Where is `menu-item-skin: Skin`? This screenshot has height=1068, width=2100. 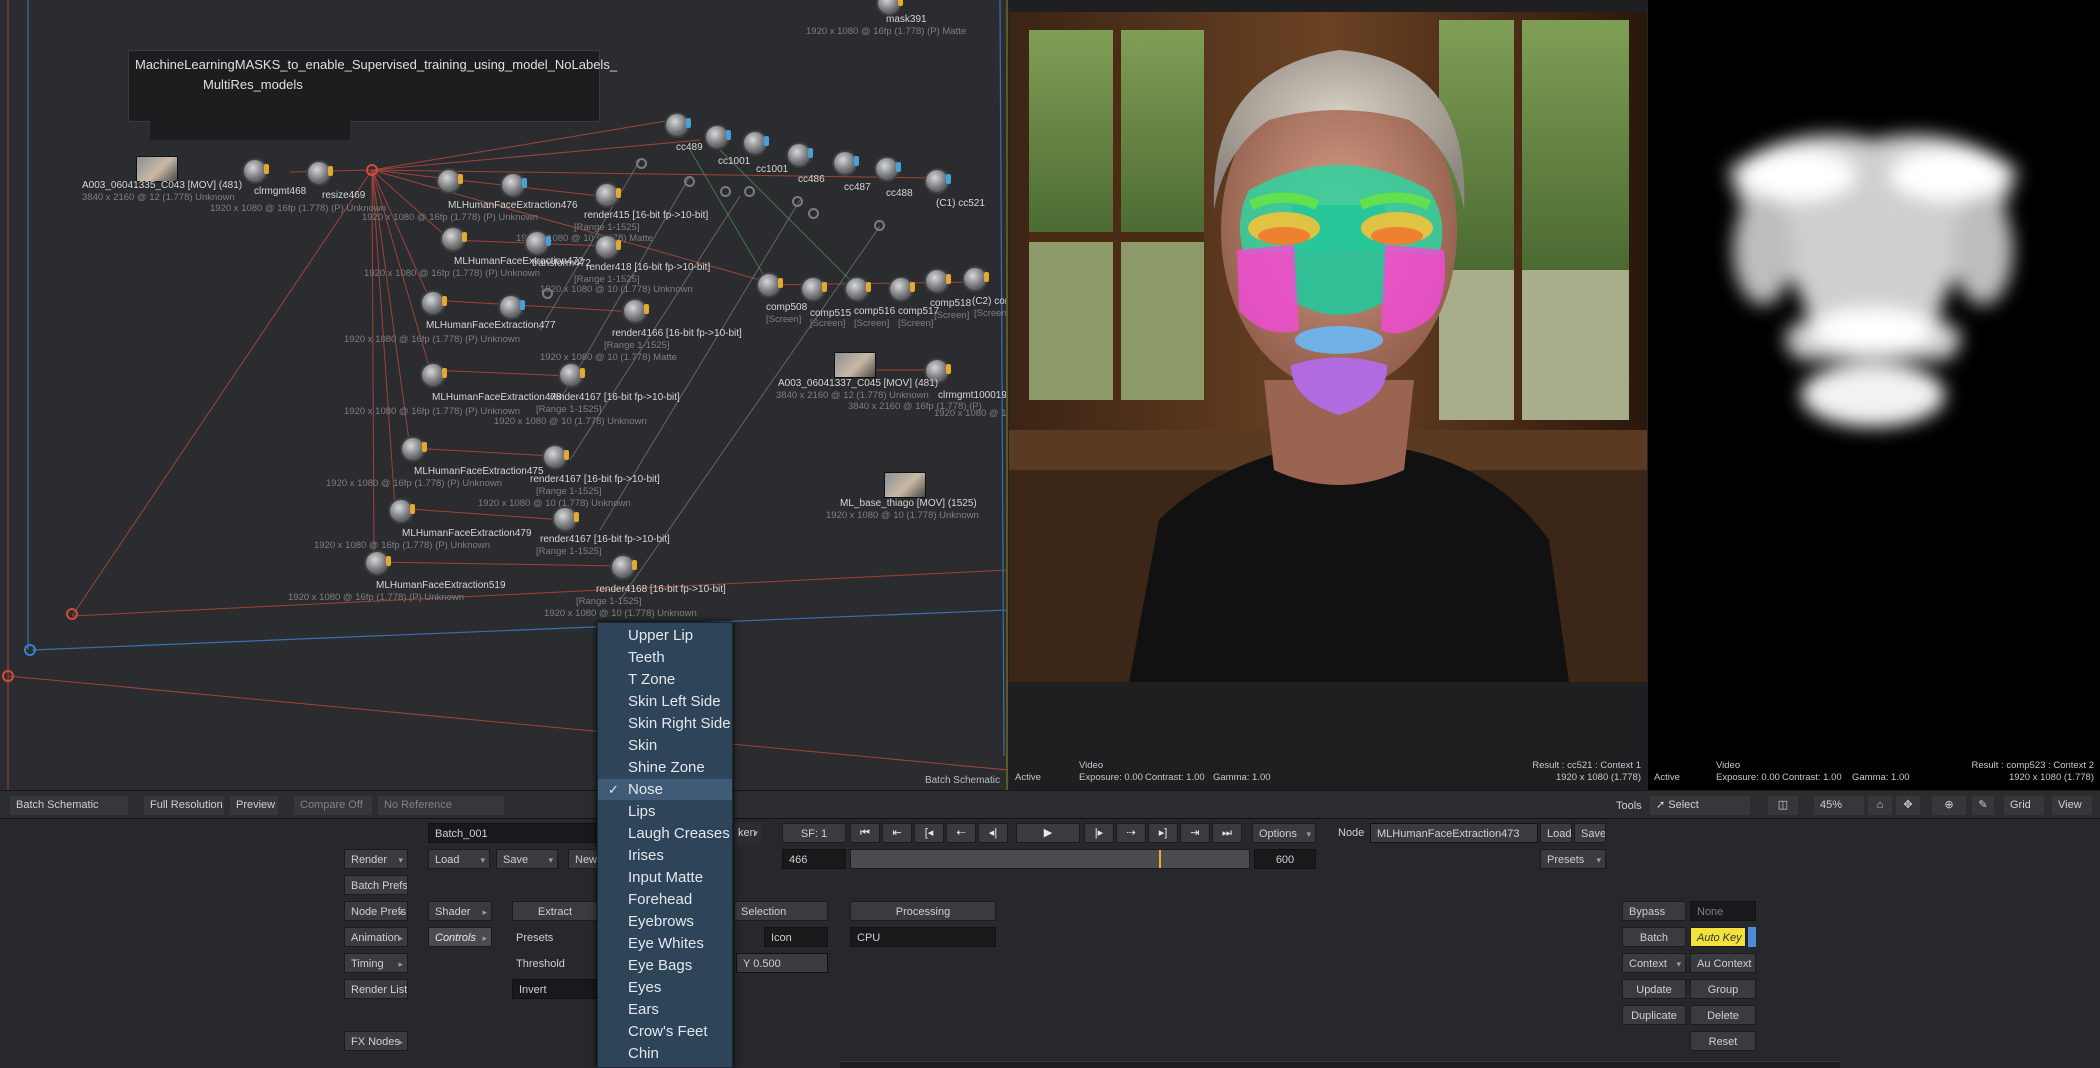
menu-item-skin: Skin is located at coordinates (665, 745).